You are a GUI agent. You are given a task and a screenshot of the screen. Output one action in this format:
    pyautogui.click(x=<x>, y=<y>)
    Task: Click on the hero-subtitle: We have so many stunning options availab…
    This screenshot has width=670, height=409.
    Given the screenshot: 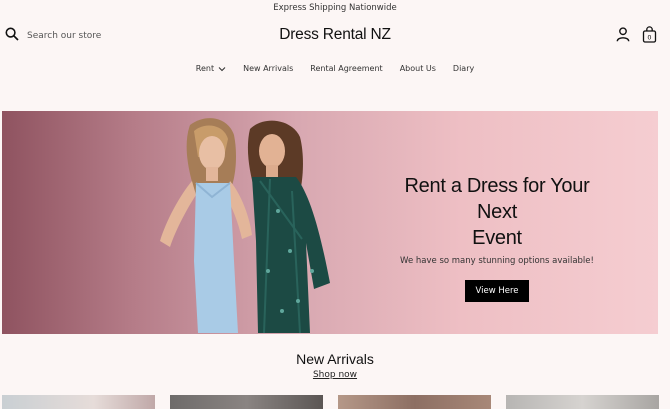 What is the action you would take?
    pyautogui.click(x=497, y=261)
    